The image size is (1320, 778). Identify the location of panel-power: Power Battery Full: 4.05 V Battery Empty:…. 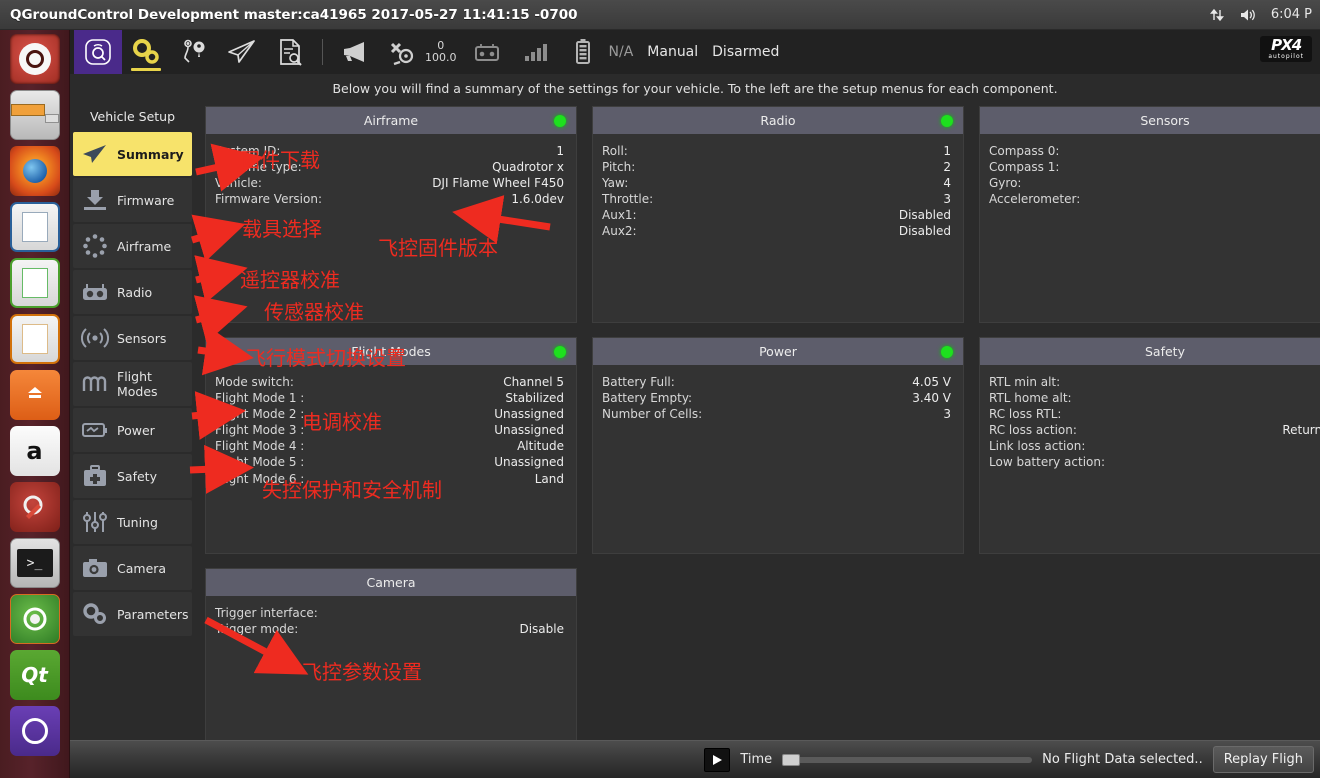
(778, 445).